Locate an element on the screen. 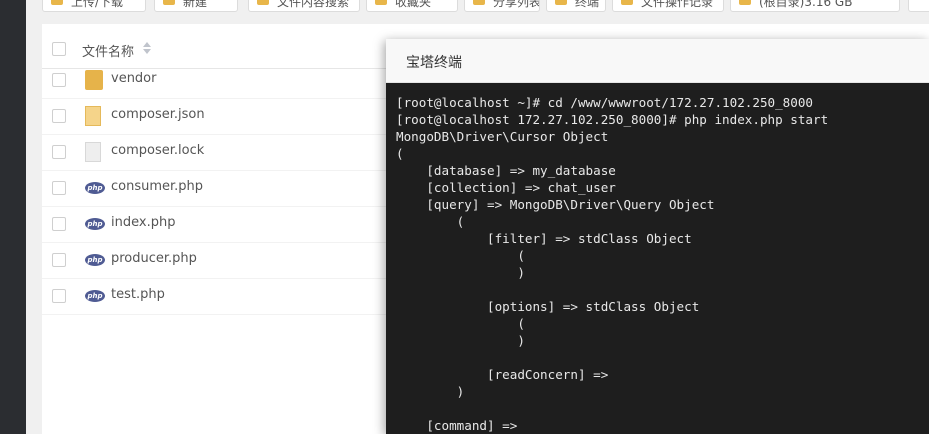 This screenshot has width=929, height=434. terminal-icon is located at coordinates (561, 2).